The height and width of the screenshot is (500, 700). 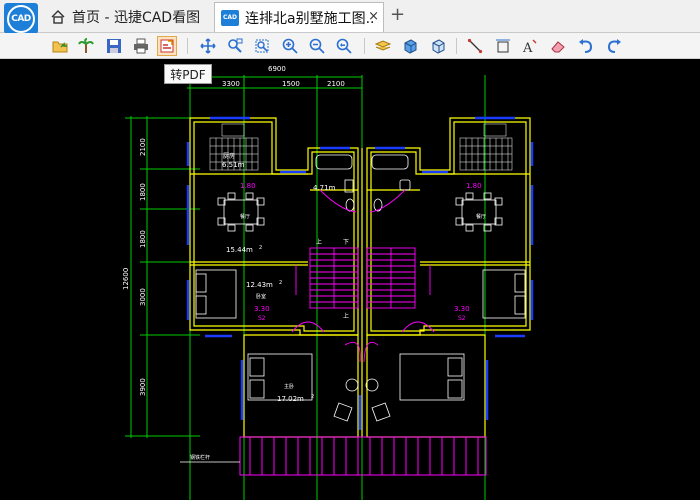 What do you see at coordinates (324, 188) in the screenshot?
I see `room-area: 4.71m` at bounding box center [324, 188].